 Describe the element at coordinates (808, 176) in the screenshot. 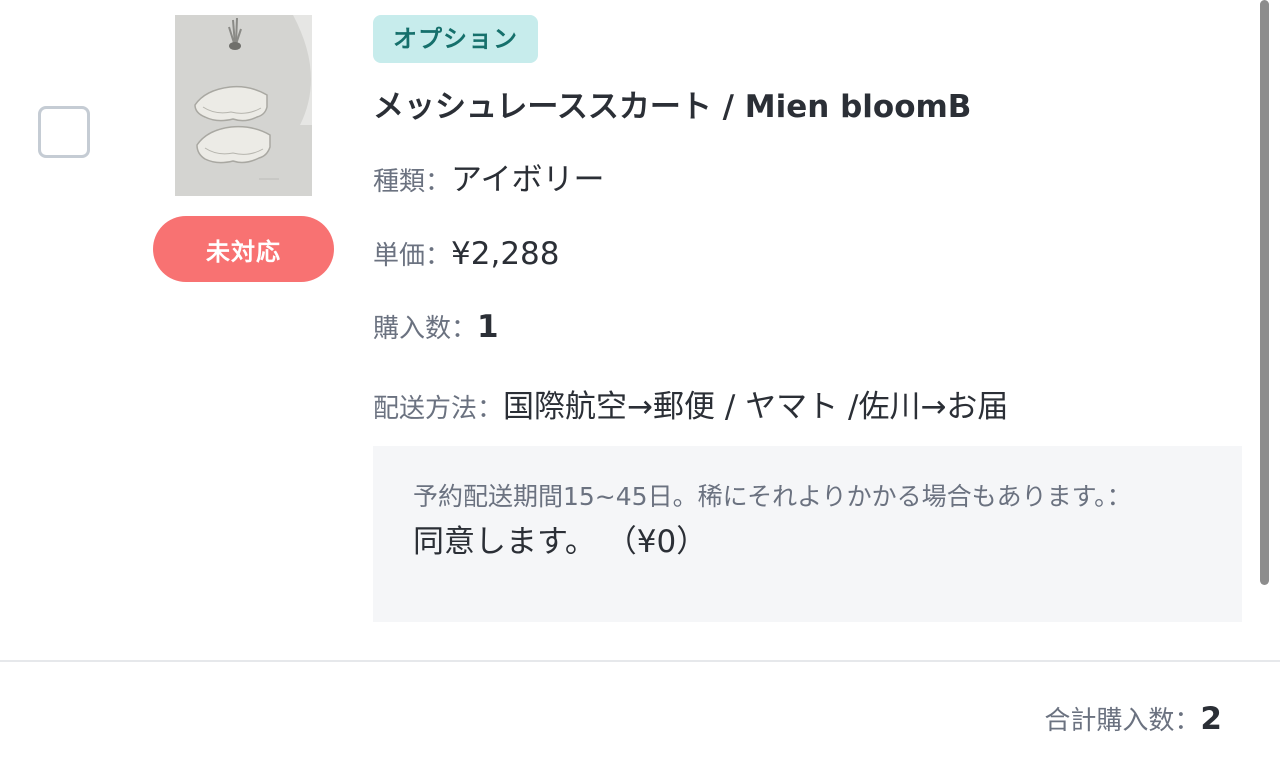

I see `type-row: 種類： アイボリー` at that location.